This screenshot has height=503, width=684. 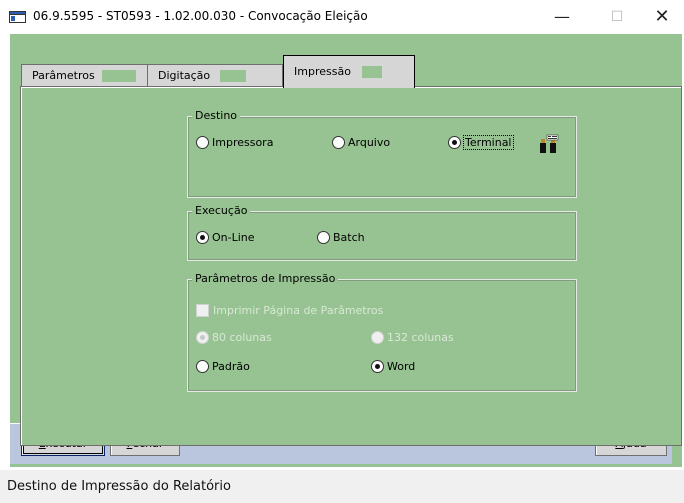 I want to click on radio-80-colunas-label: 80 colunas, so click(x=242, y=337).